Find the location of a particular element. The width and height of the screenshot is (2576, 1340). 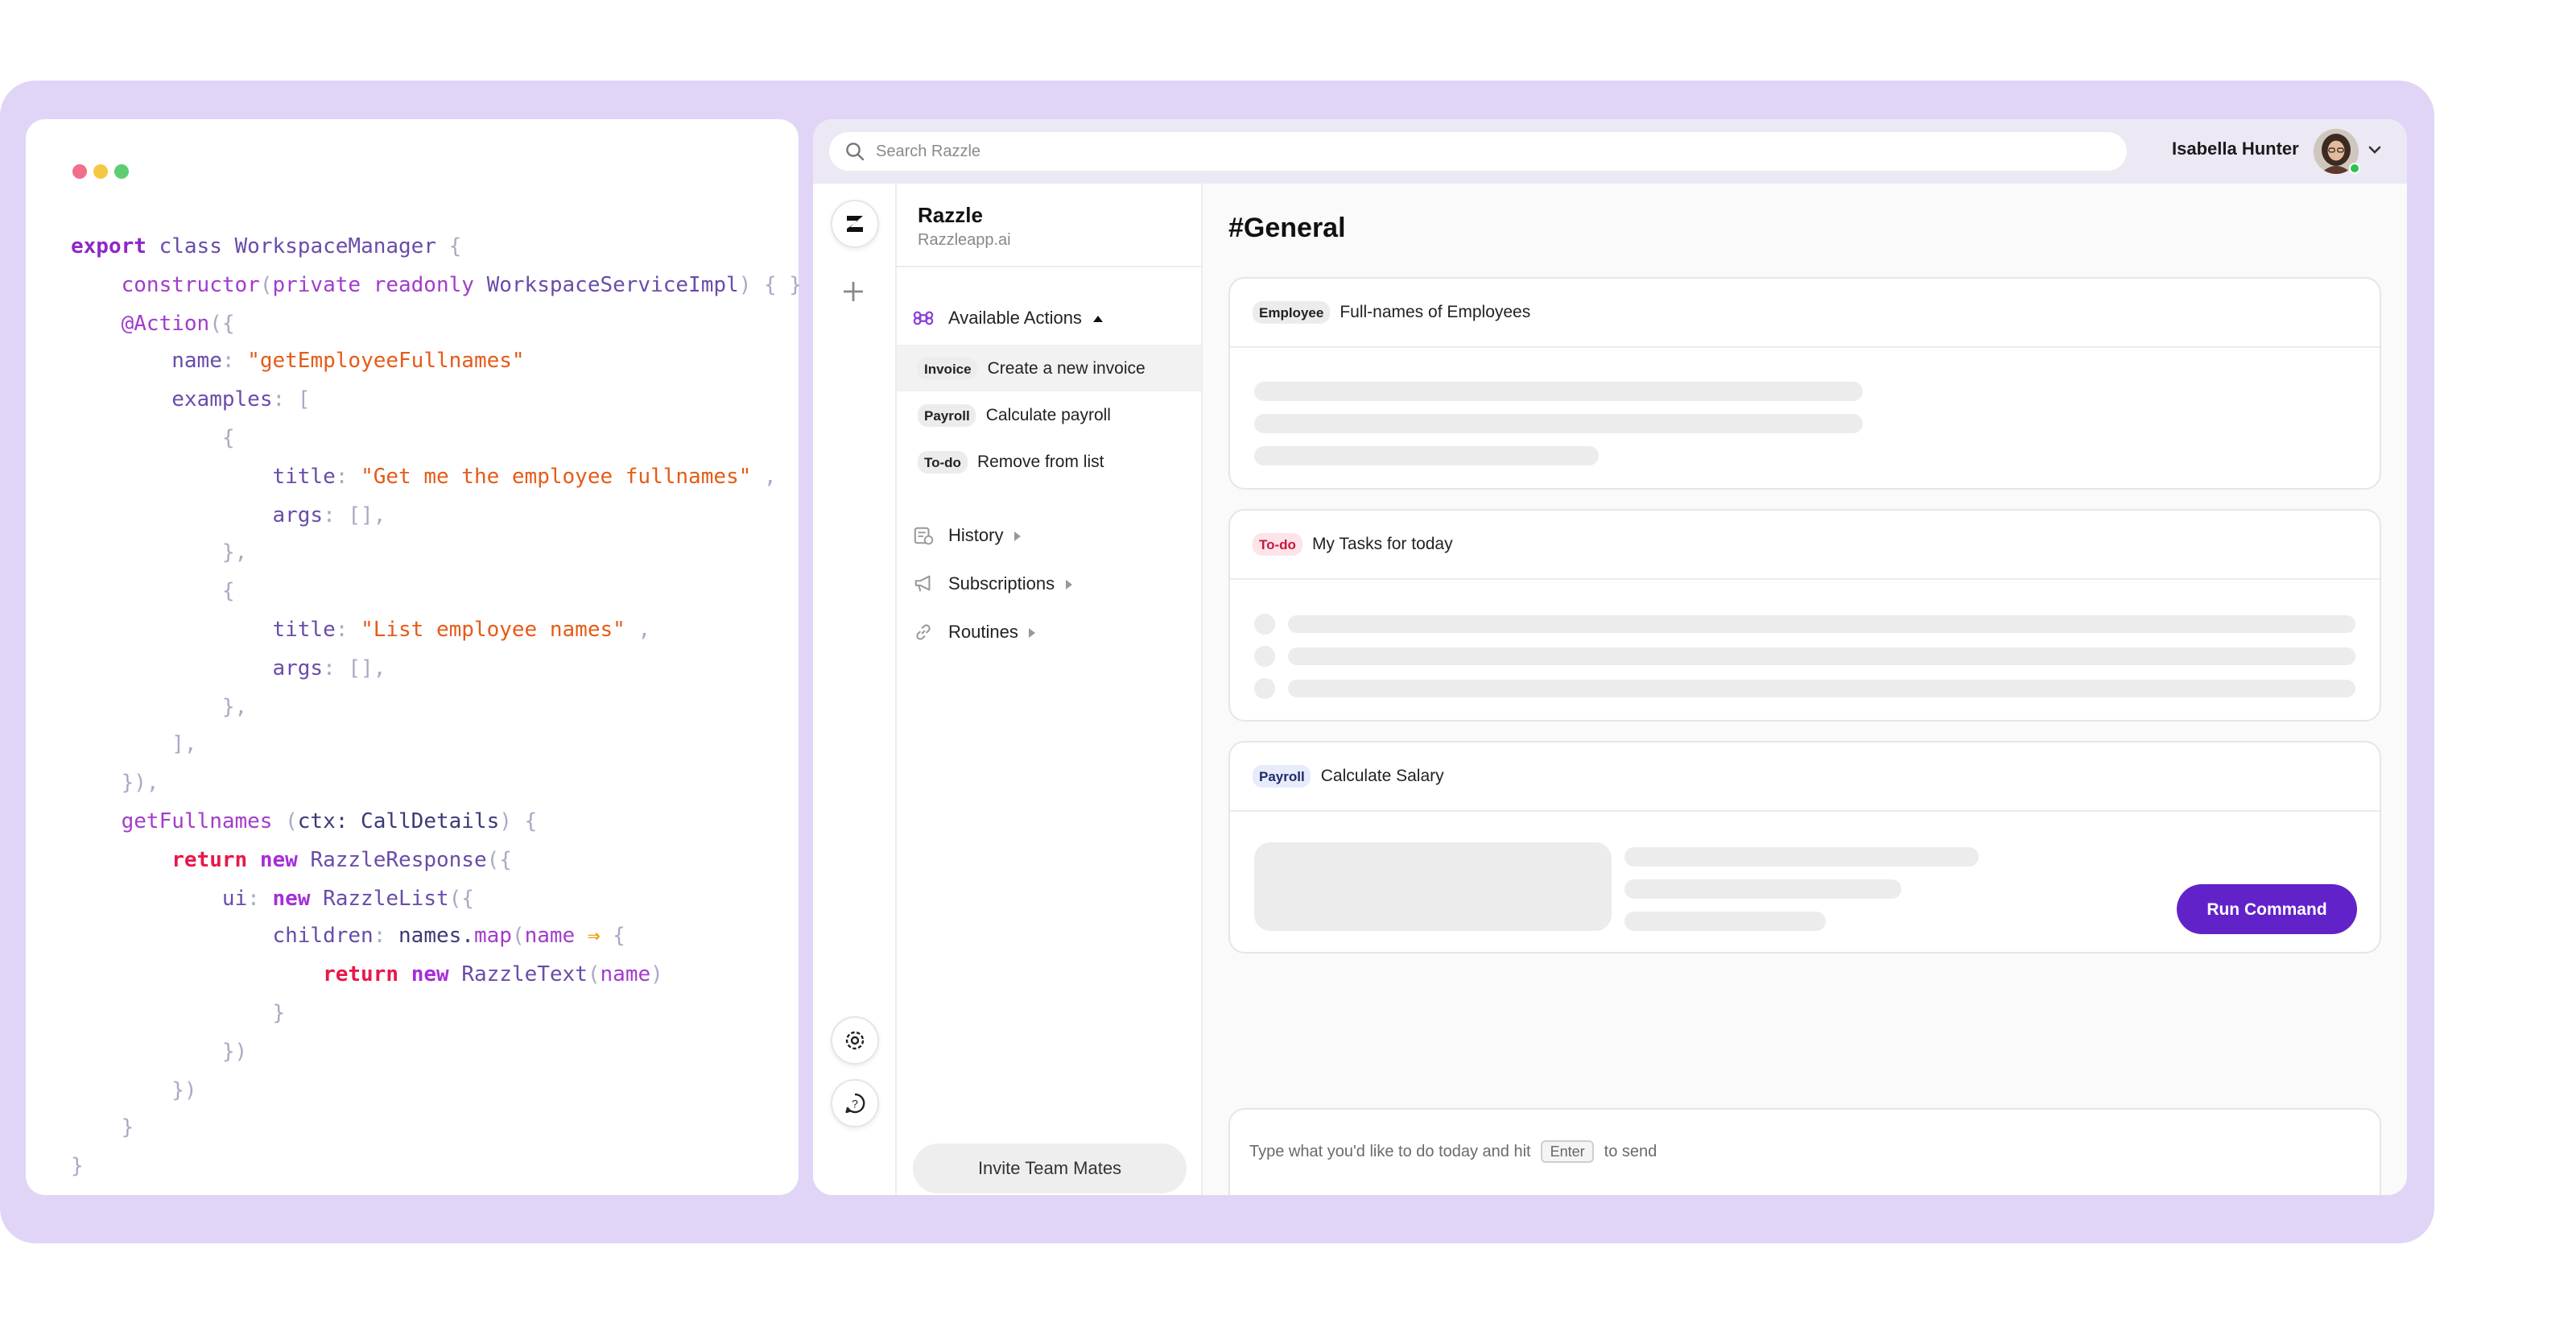

settings-button is located at coordinates (855, 1040).